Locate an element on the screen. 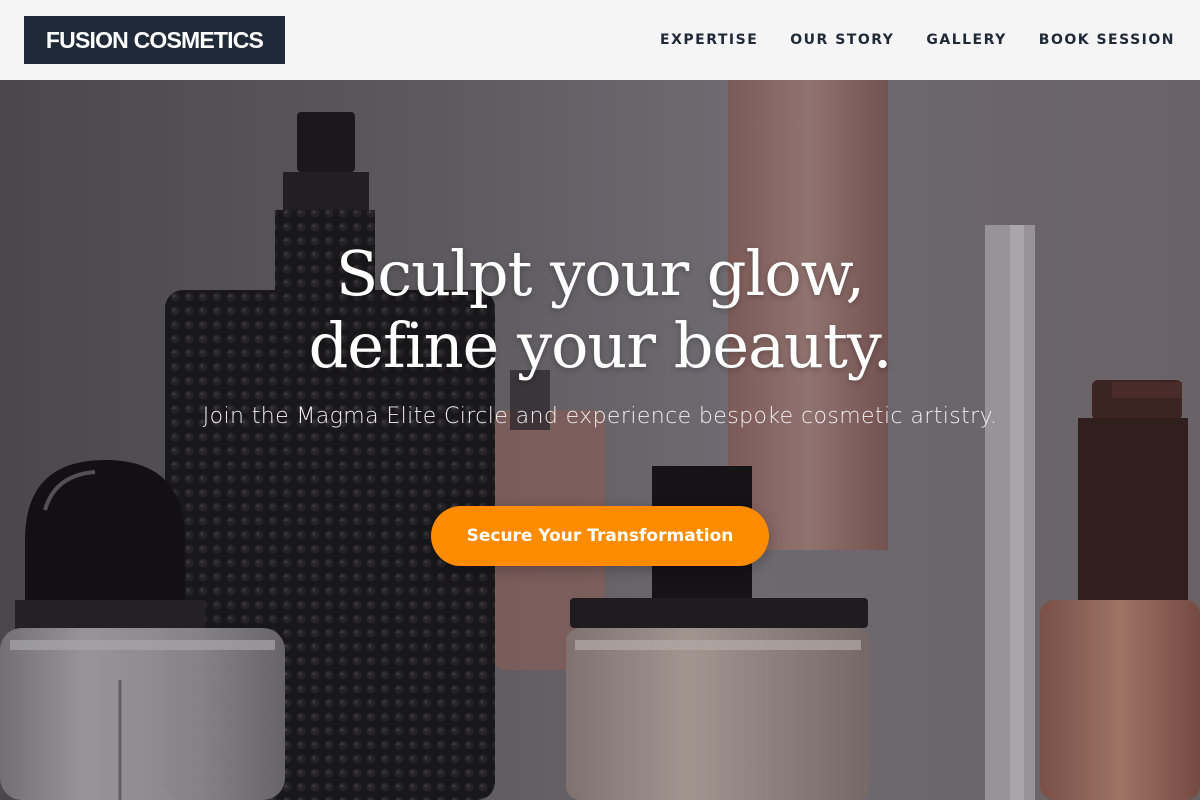  hero-headline: Sculpt your glow, define your beauty. is located at coordinates (600, 310).